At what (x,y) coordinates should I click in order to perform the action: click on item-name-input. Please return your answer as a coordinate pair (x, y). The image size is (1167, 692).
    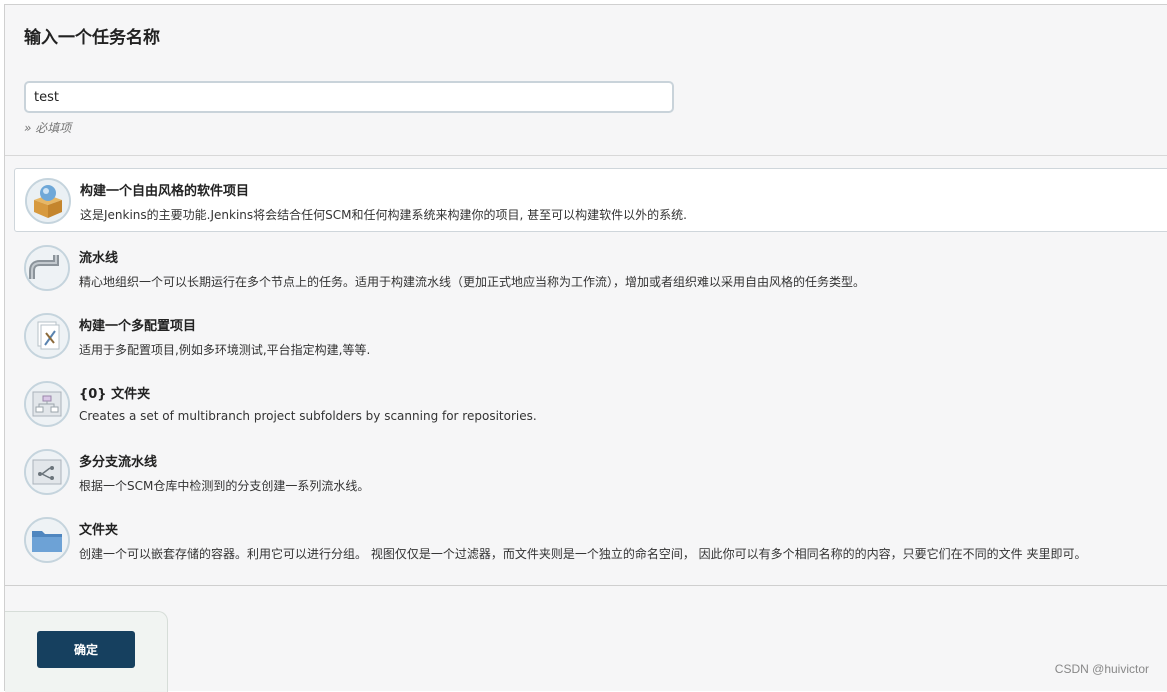
    Looking at the image, I should click on (349, 97).